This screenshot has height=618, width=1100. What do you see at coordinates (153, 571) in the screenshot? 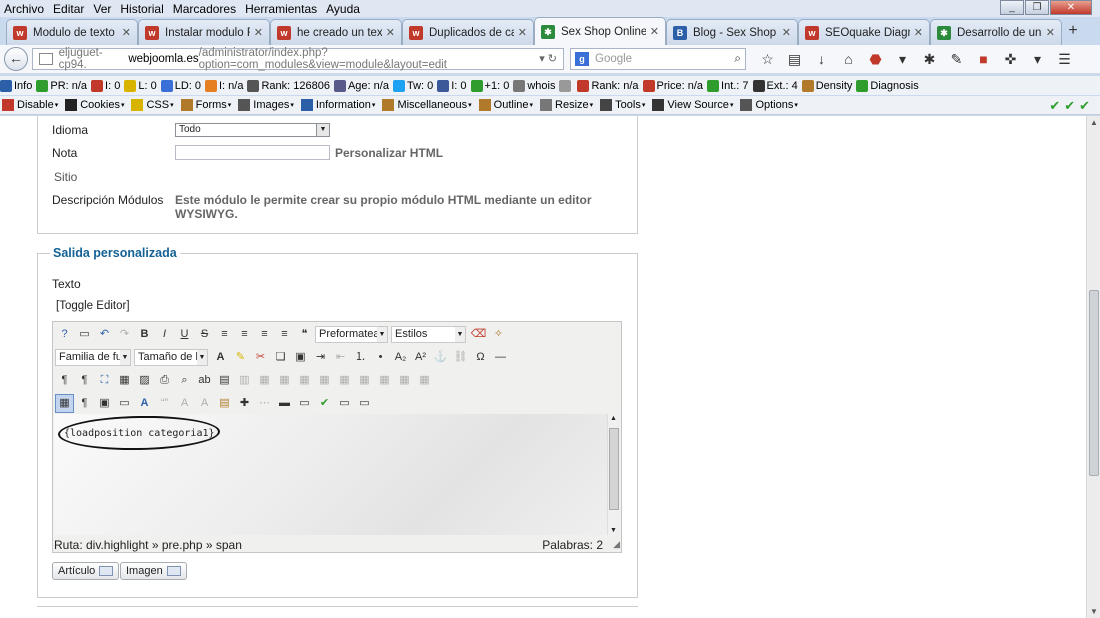
I see `image-button: Imagen` at bounding box center [153, 571].